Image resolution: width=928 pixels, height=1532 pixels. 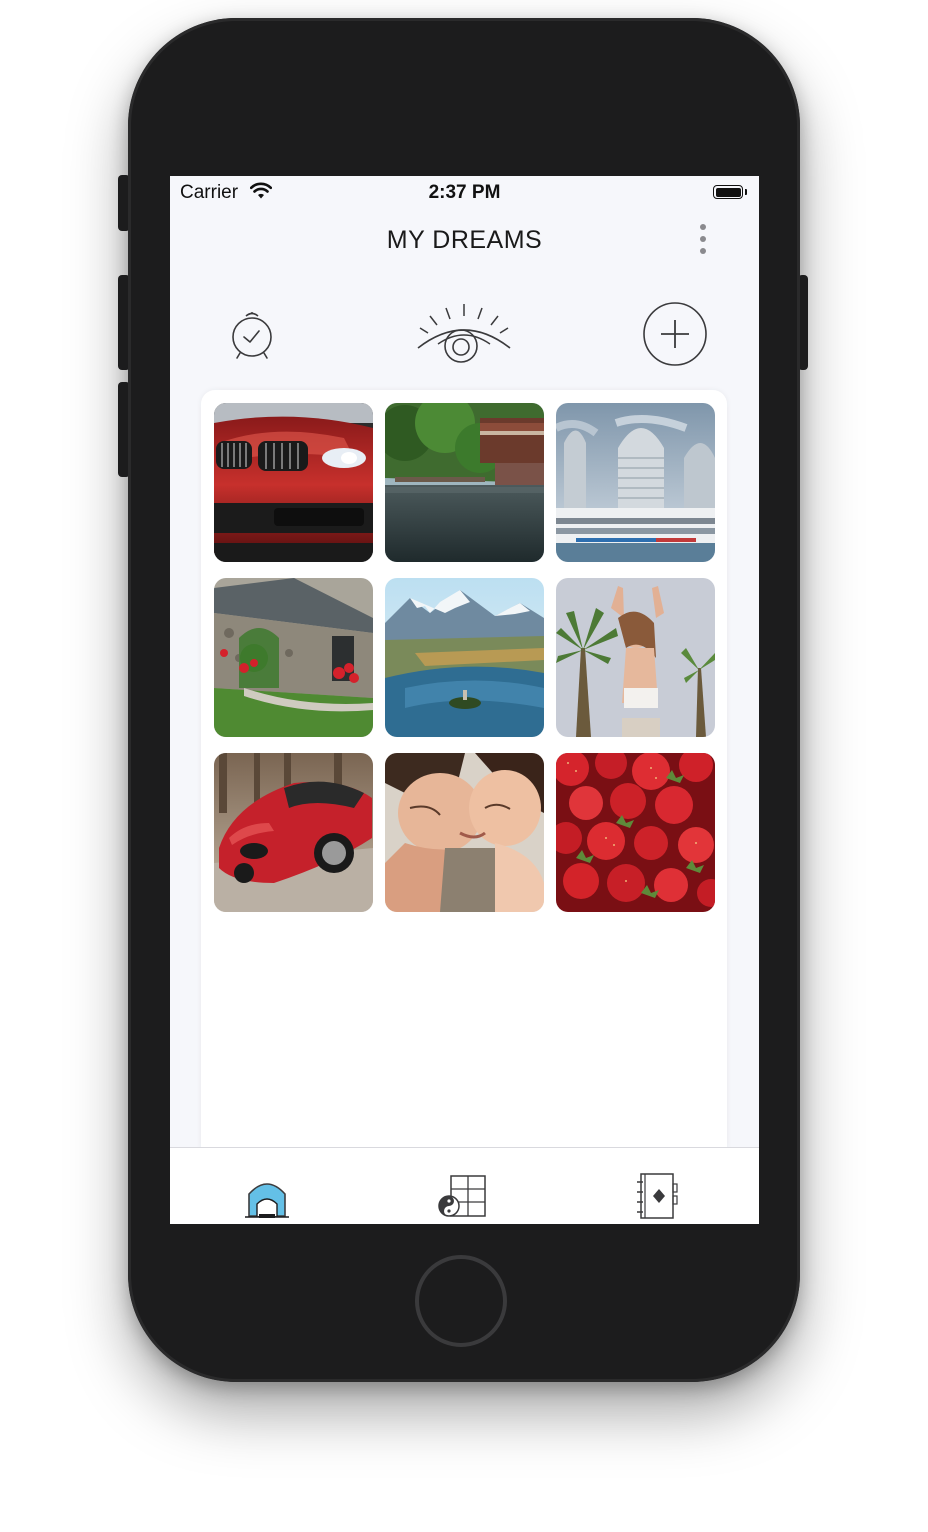 I want to click on vision-board-icon, so click(x=465, y=1196).